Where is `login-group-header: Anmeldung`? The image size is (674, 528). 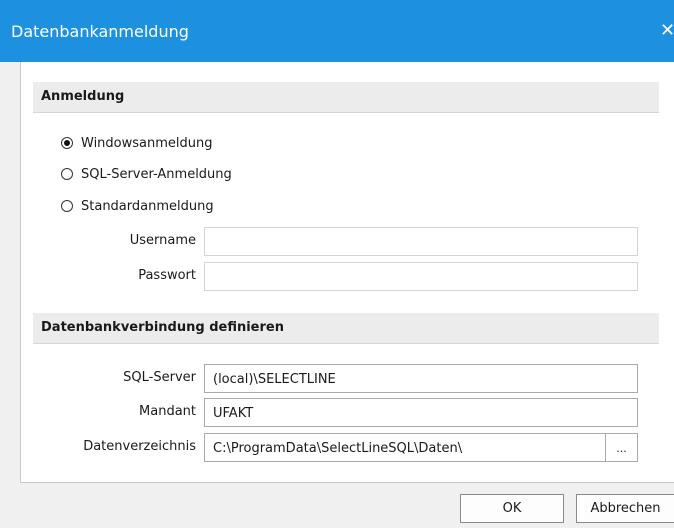 login-group-header: Anmeldung is located at coordinates (346, 97).